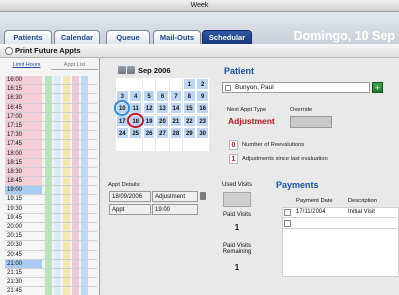 This screenshot has width=399, height=295. I want to click on appt-date-field: 18/09/2006, so click(130, 196).